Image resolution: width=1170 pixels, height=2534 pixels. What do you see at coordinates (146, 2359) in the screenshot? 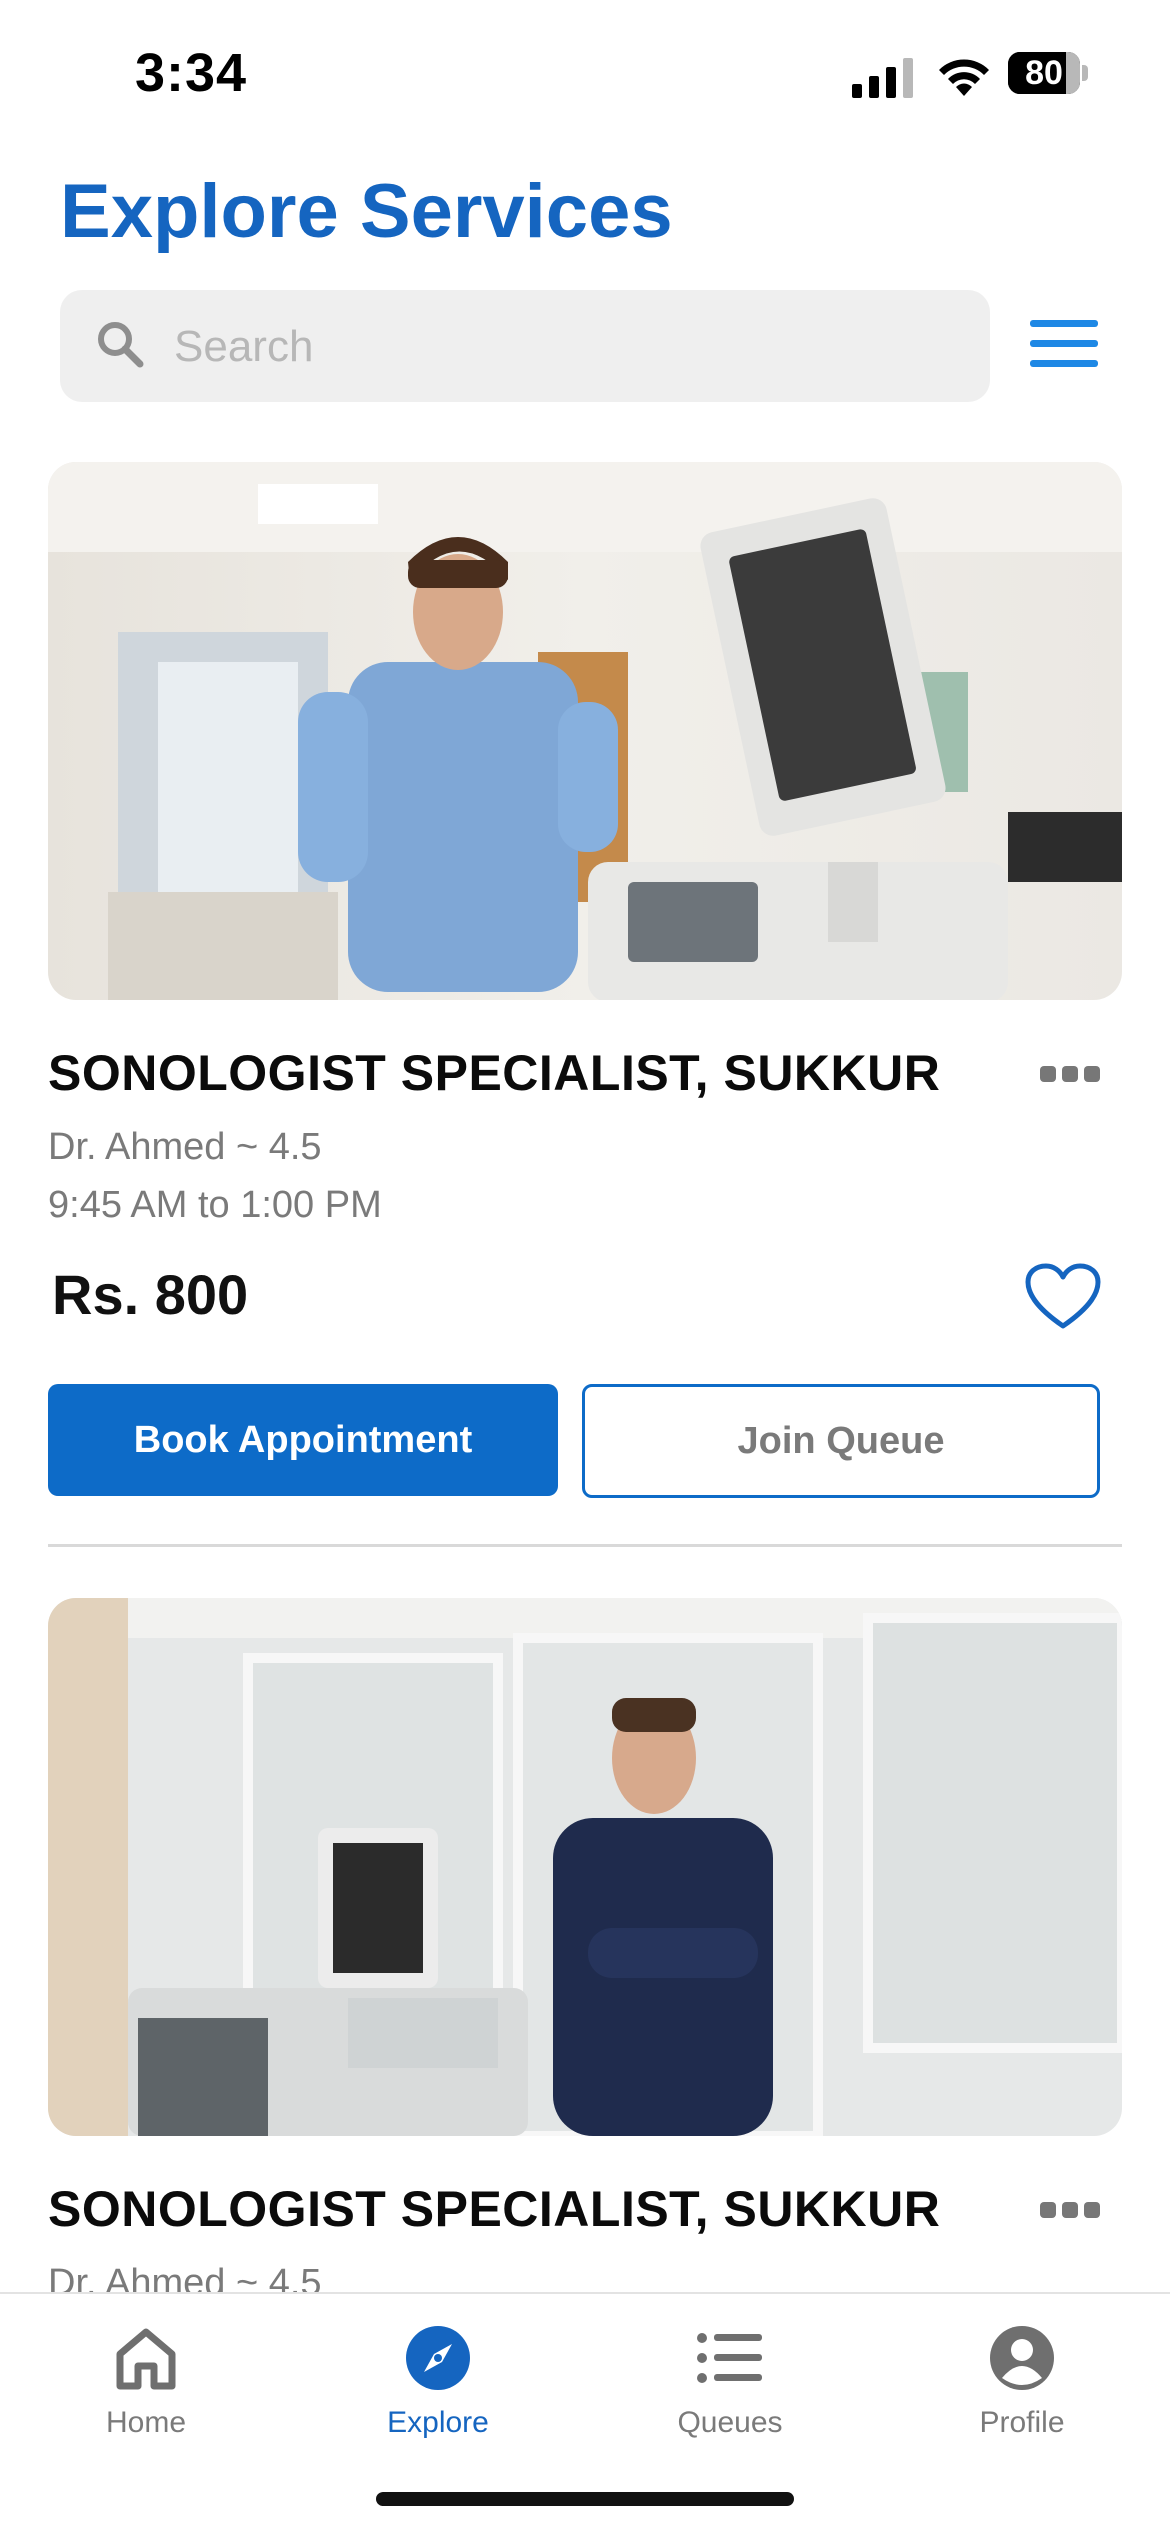
I see `home-icon` at bounding box center [146, 2359].